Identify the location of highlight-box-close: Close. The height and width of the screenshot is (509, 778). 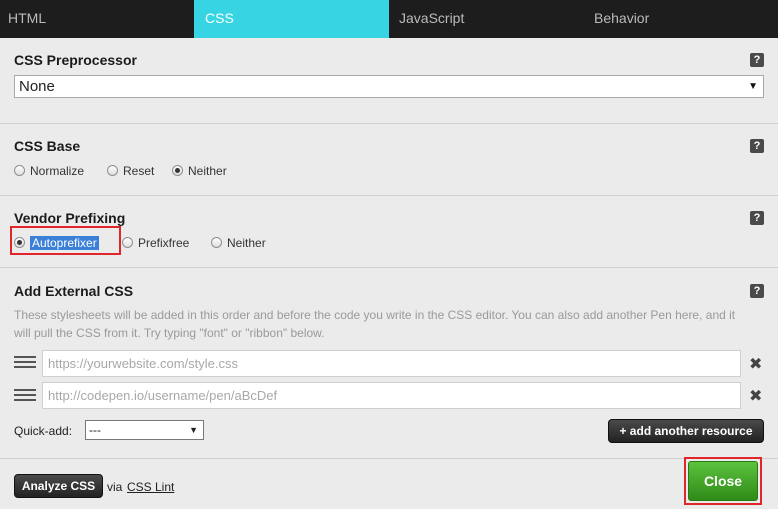
(723, 481).